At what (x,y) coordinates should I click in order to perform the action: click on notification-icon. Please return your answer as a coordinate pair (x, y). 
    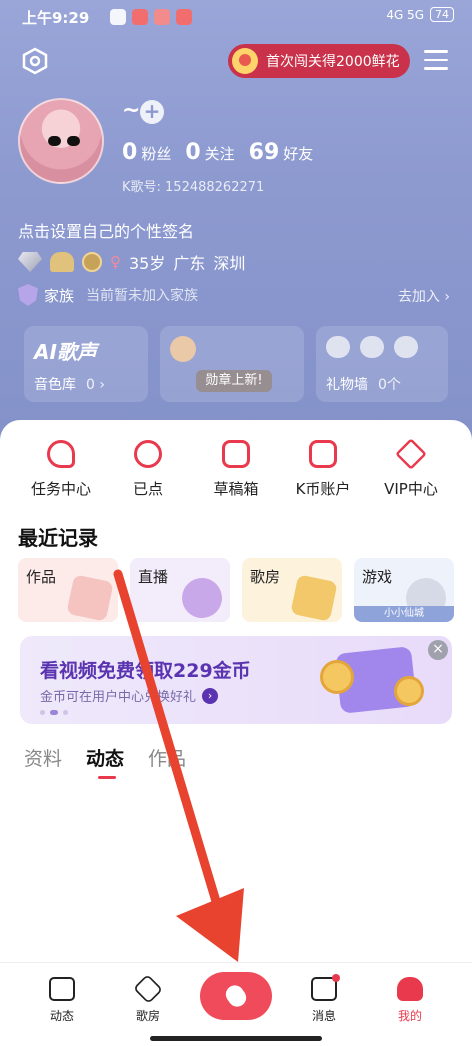
    Looking at the image, I should click on (118, 17).